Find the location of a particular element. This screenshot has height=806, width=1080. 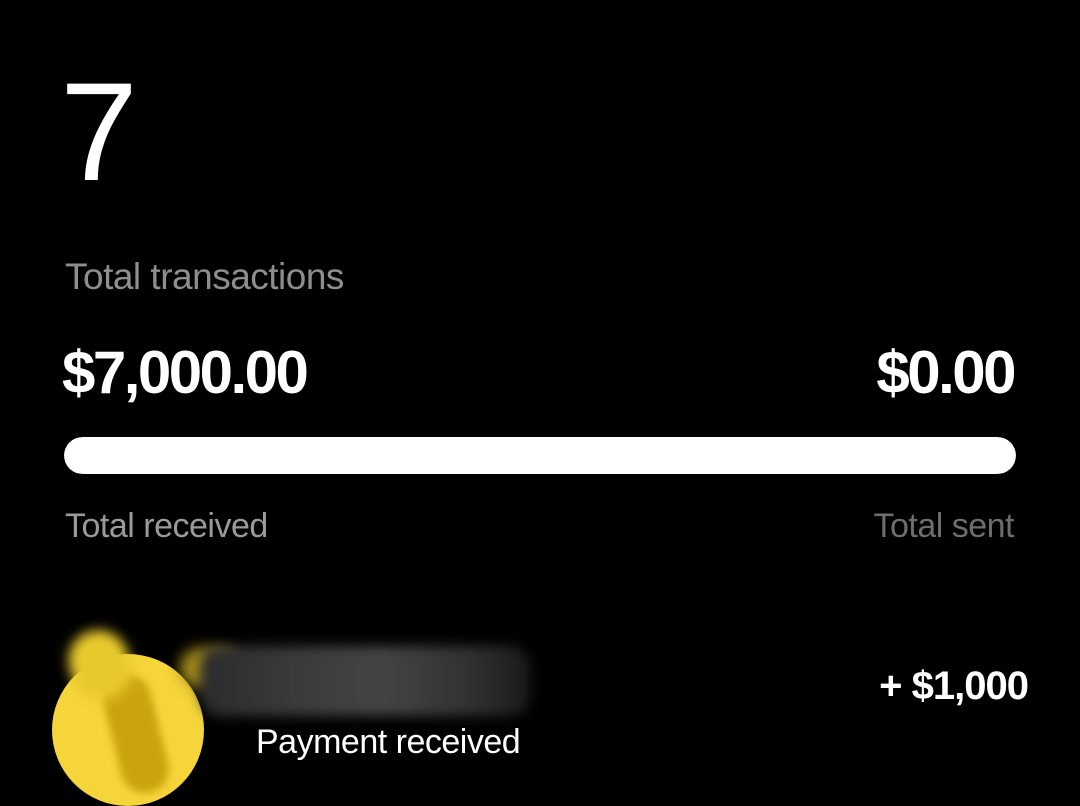

received-sent-bar is located at coordinates (540, 455).